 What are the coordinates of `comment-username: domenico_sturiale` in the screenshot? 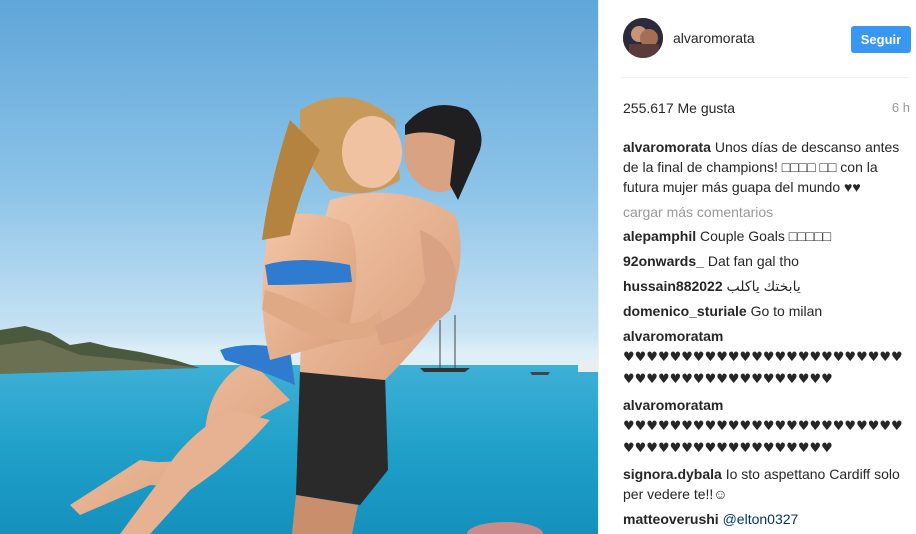 It's located at (685, 311).